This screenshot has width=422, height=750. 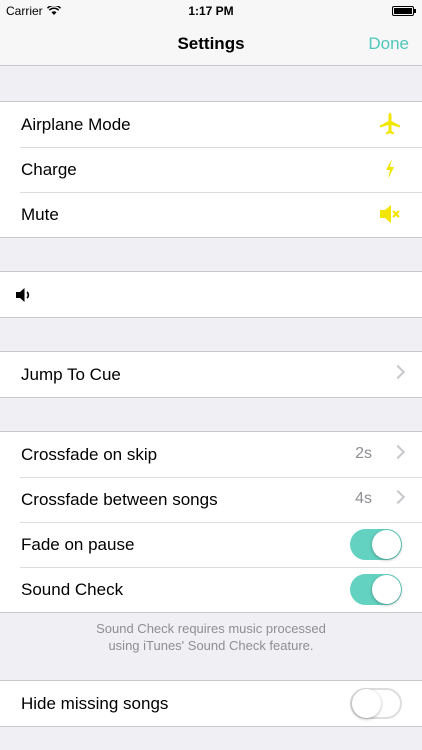 I want to click on page-title: Settings, so click(x=211, y=43).